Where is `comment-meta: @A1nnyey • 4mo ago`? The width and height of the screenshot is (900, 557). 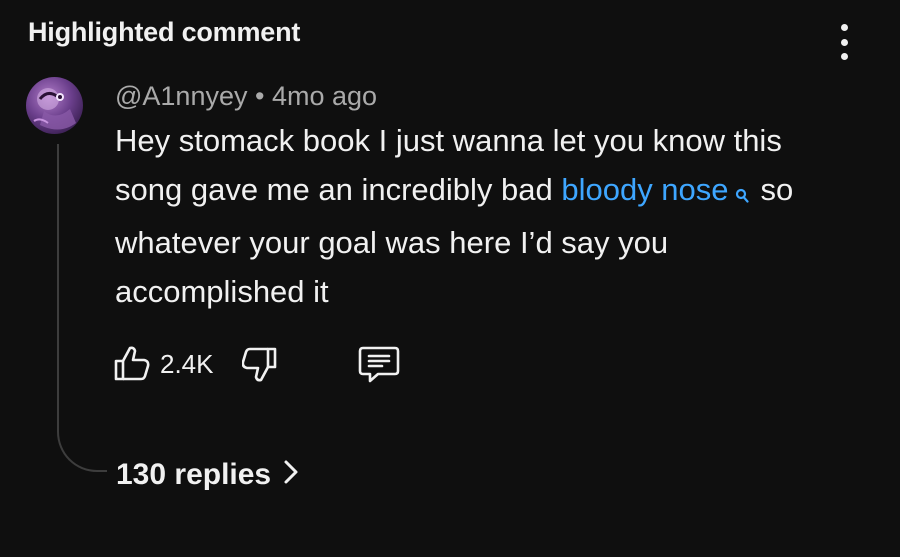
comment-meta: @A1nnyey • 4mo ago is located at coordinates (246, 96).